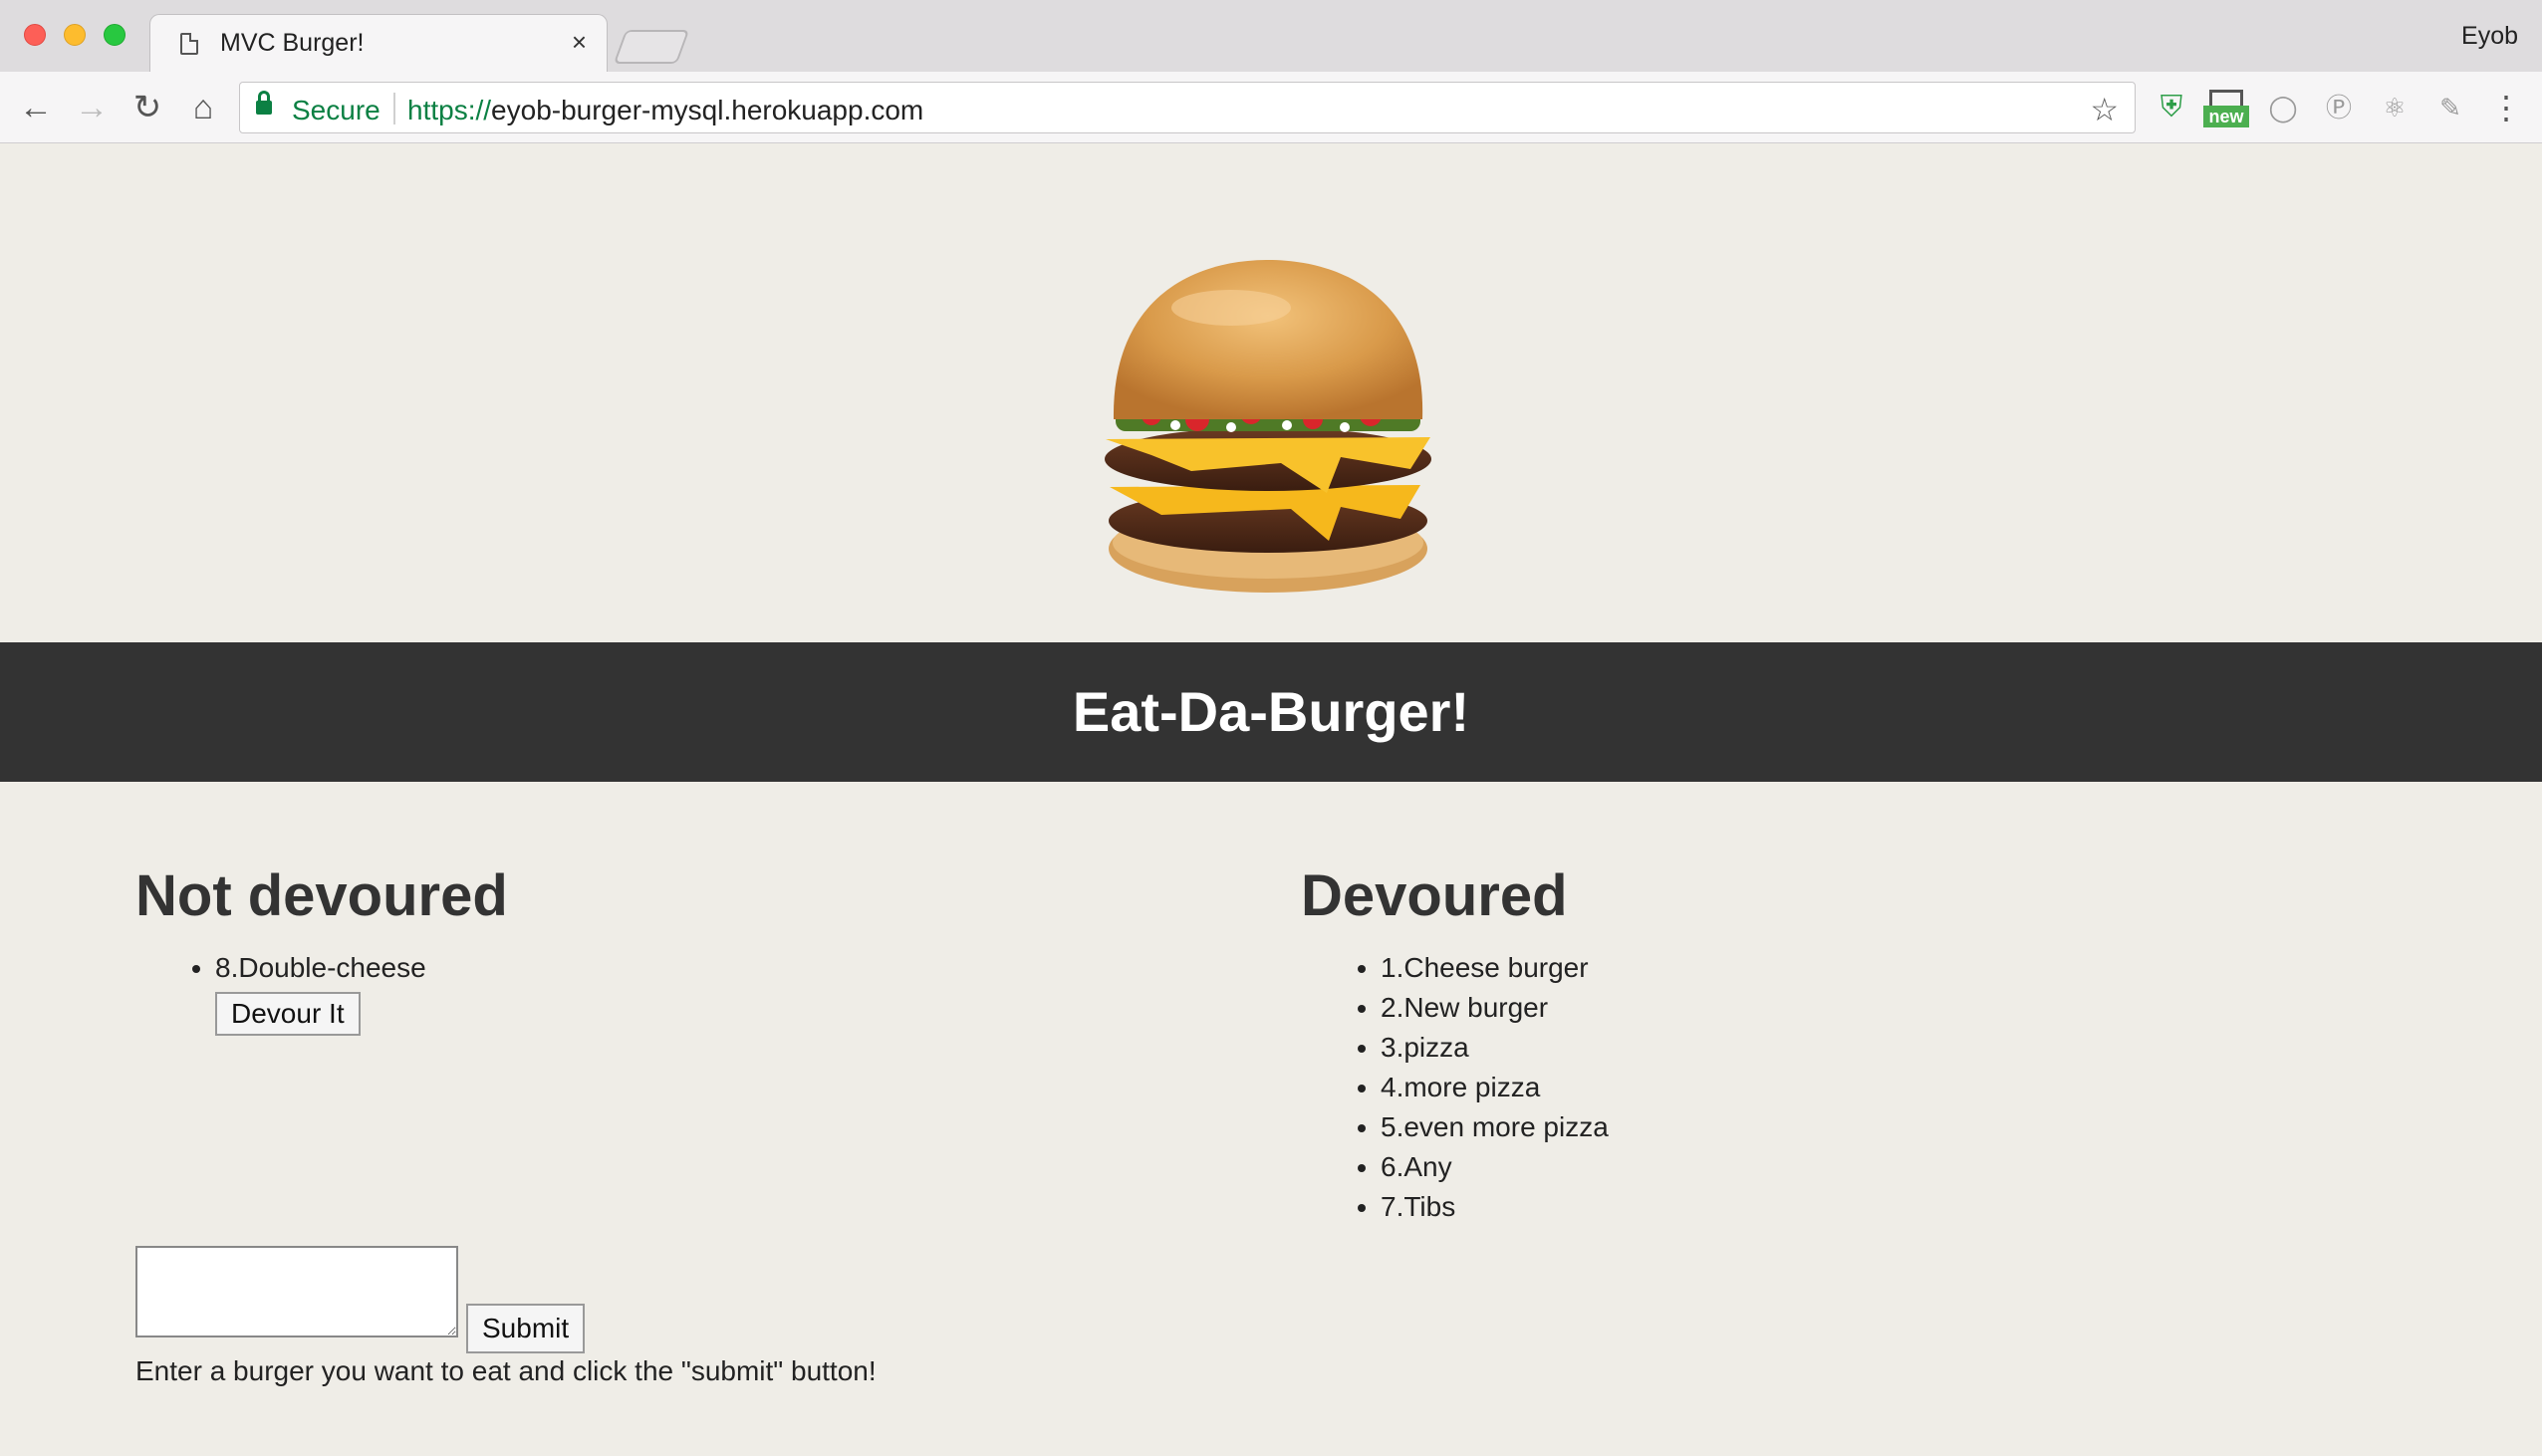  What do you see at coordinates (1839, 1127) in the screenshot?
I see `list-item: 5.even more pizza` at bounding box center [1839, 1127].